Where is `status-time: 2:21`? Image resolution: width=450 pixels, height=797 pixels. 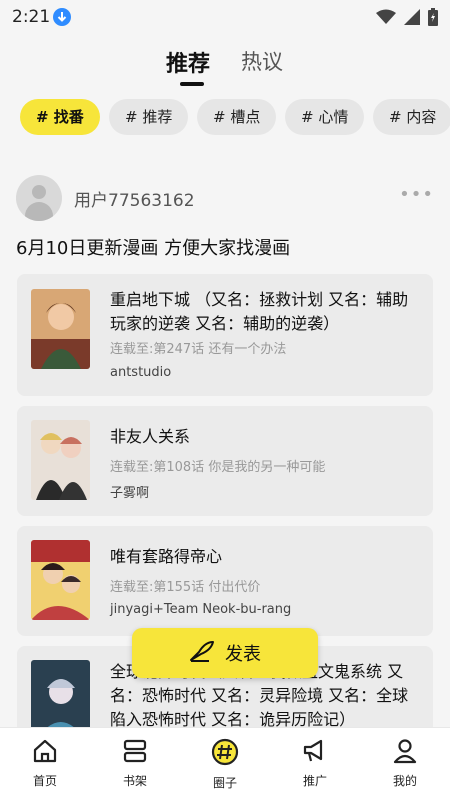 status-time: 2:21 is located at coordinates (31, 17).